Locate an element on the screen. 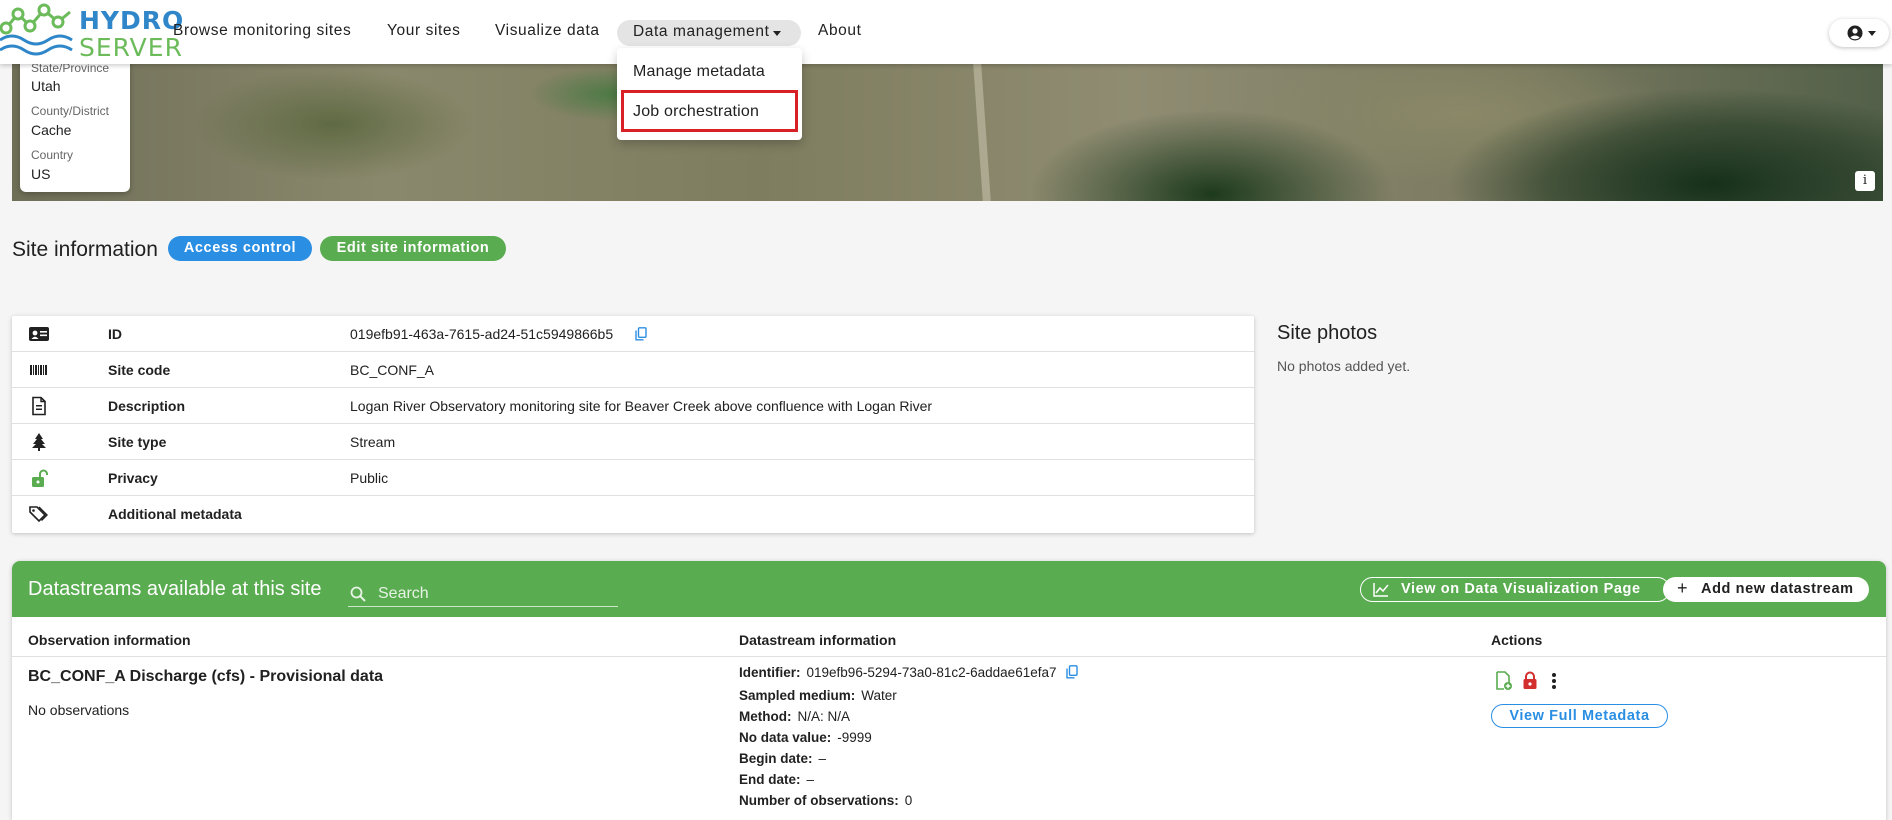 This screenshot has height=820, width=1892. meta-label: End date: is located at coordinates (770, 779).